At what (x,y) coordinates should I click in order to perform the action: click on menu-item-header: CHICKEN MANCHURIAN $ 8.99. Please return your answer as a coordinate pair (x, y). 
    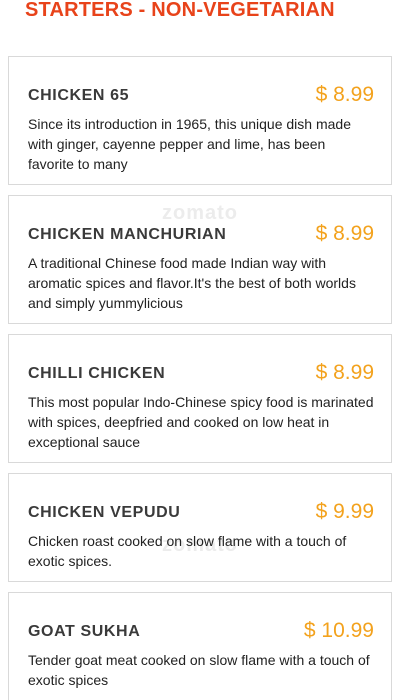
    Looking at the image, I should click on (201, 233).